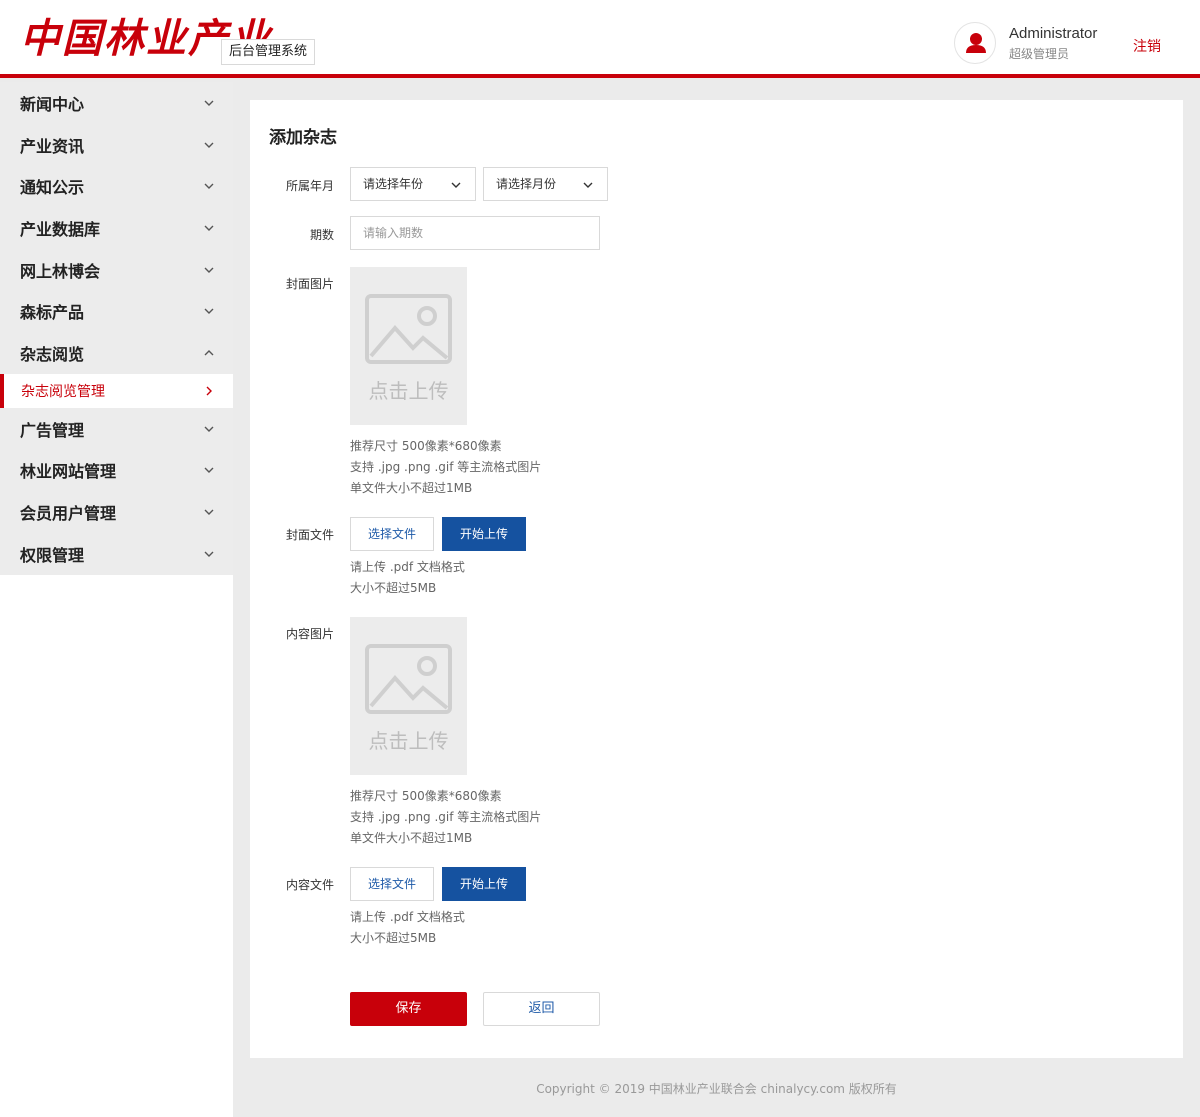 The height and width of the screenshot is (1117, 1200). Describe the element at coordinates (63, 391) in the screenshot. I see `sidebar-subitem-label: 杂志阅览管理` at that location.